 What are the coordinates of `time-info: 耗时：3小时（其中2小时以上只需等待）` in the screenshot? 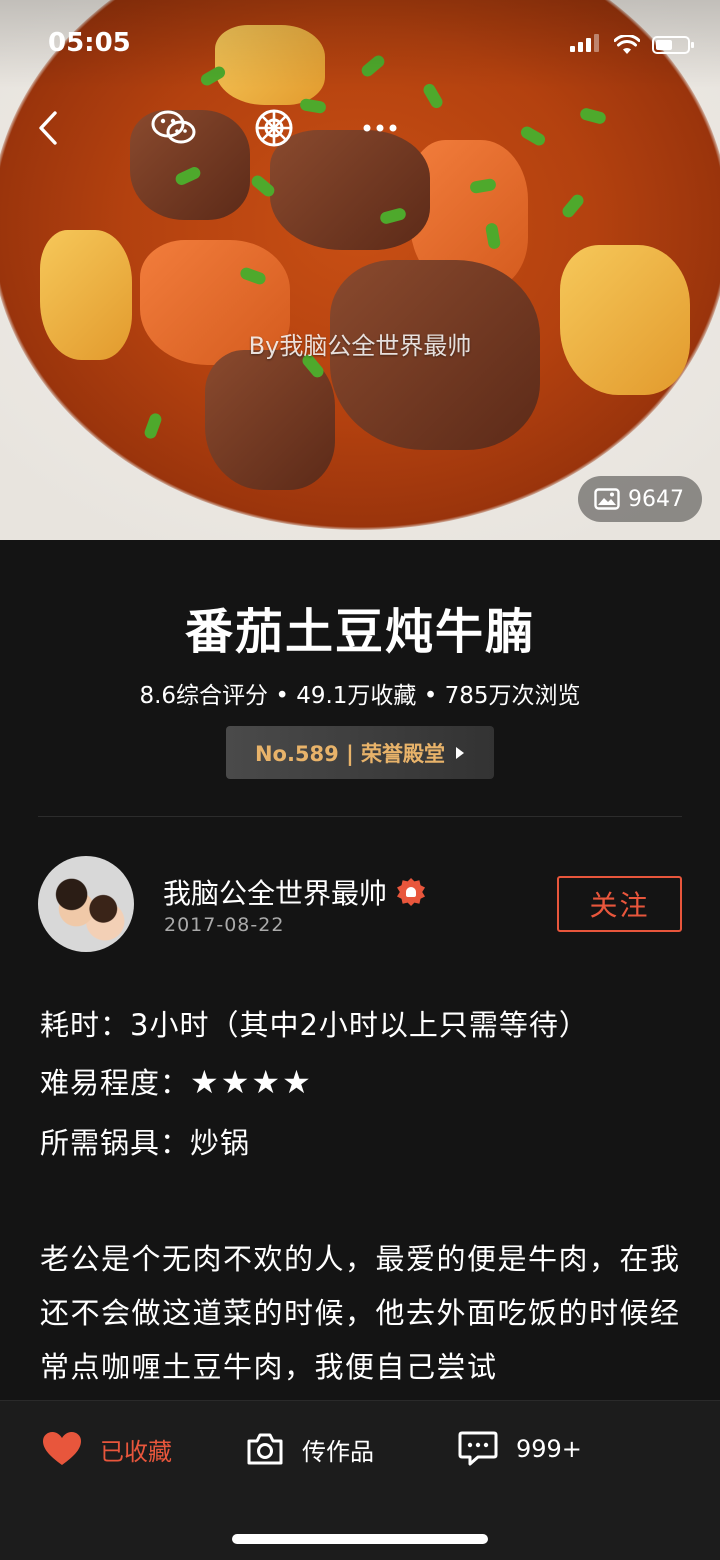 It's located at (314, 1023).